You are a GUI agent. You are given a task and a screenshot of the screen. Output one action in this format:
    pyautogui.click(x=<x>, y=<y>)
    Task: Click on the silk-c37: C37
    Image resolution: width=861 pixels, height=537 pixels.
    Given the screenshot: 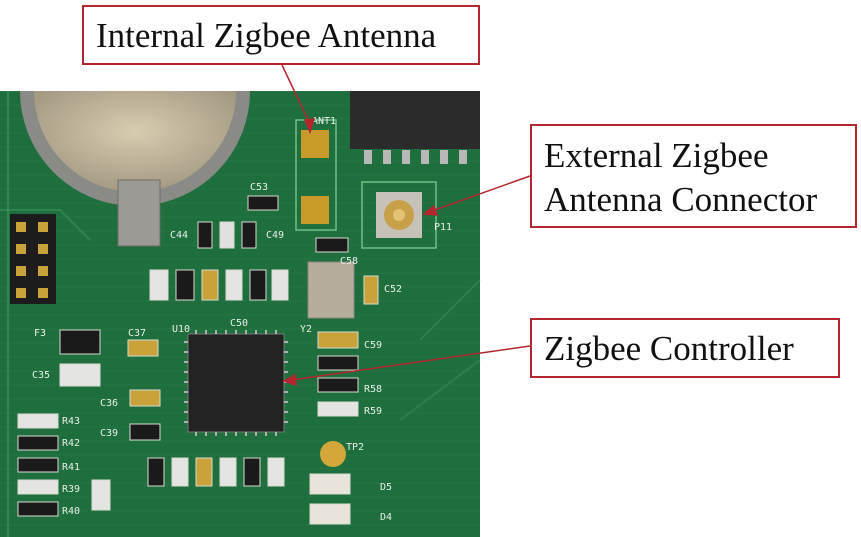 What is the action you would take?
    pyautogui.click(x=137, y=333)
    